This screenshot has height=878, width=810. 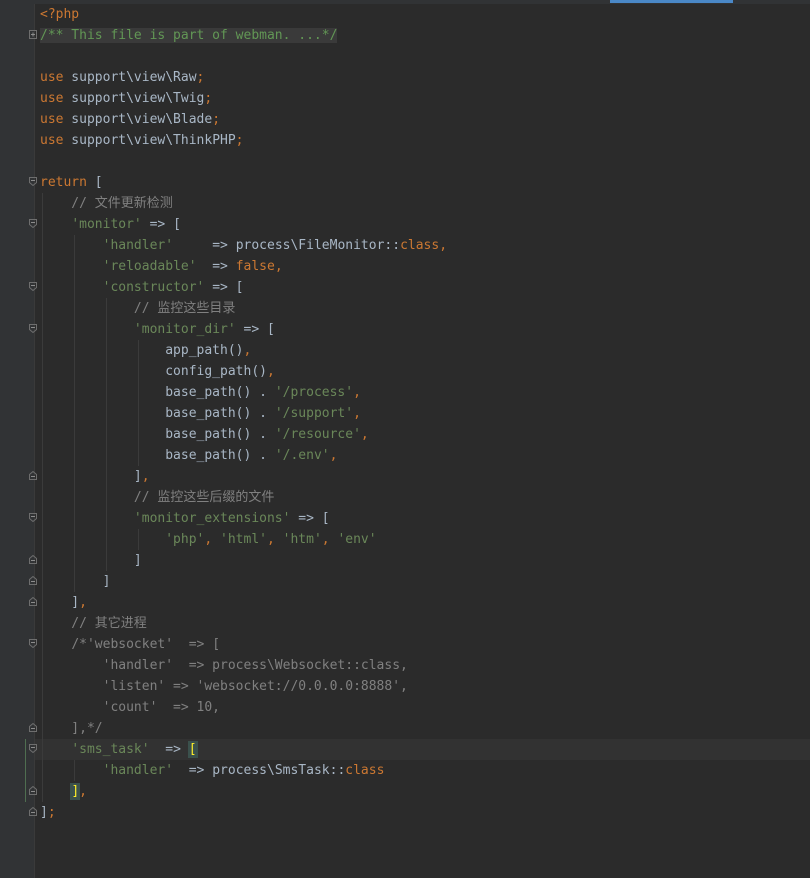 What do you see at coordinates (405, 308) in the screenshot?
I see `code-line: // 监控这些目录` at bounding box center [405, 308].